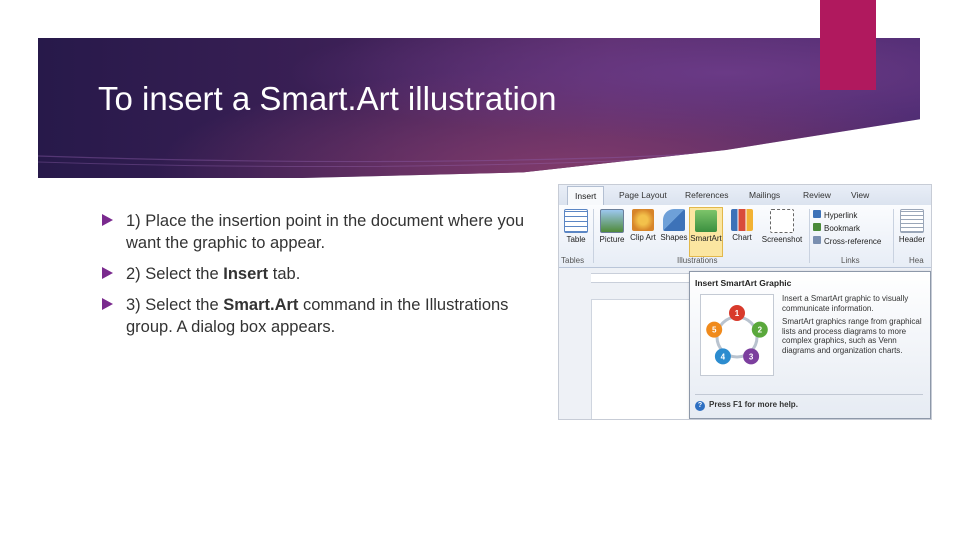 Image resolution: width=960 pixels, height=540 pixels. What do you see at coordinates (809, 394) in the screenshot?
I see `tooltip-divider` at bounding box center [809, 394].